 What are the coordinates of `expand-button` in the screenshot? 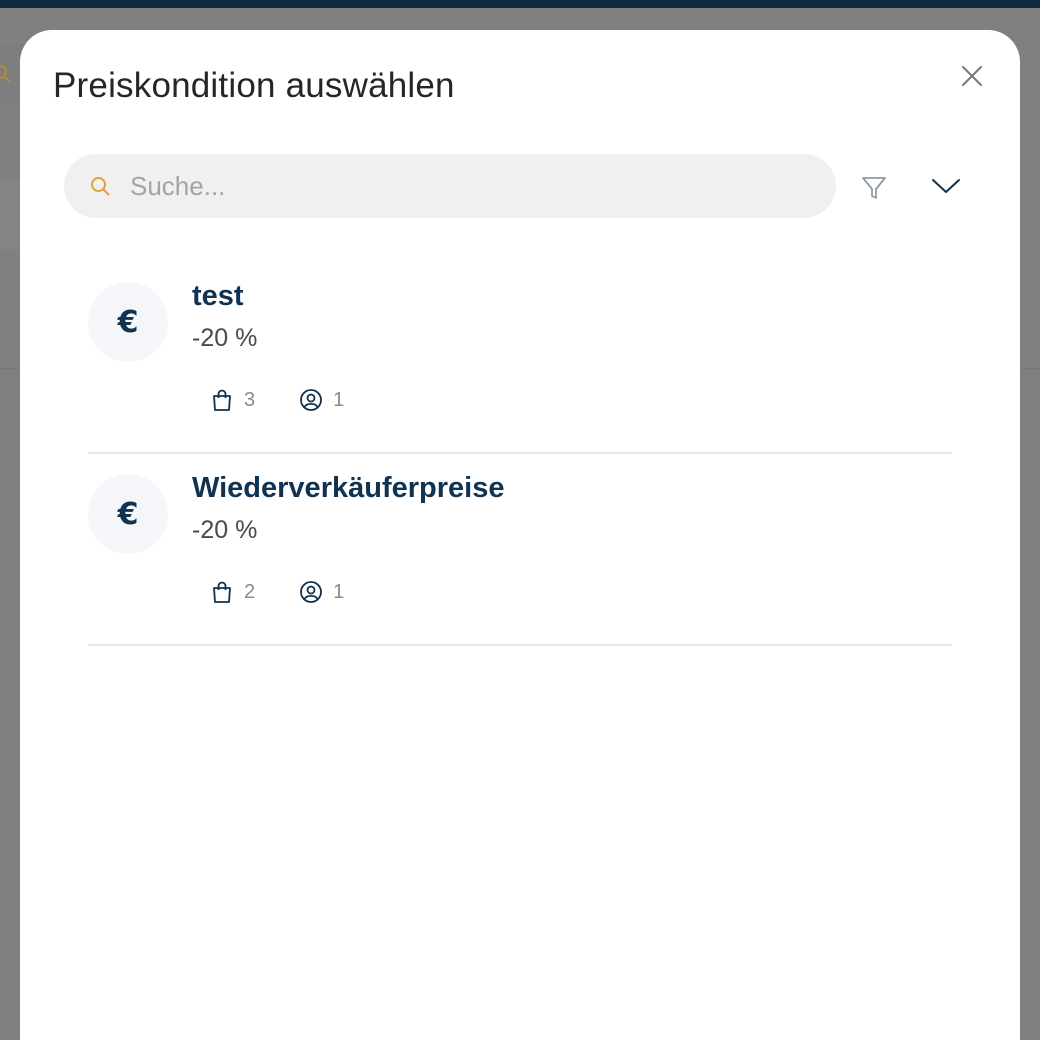 It's located at (946, 186).